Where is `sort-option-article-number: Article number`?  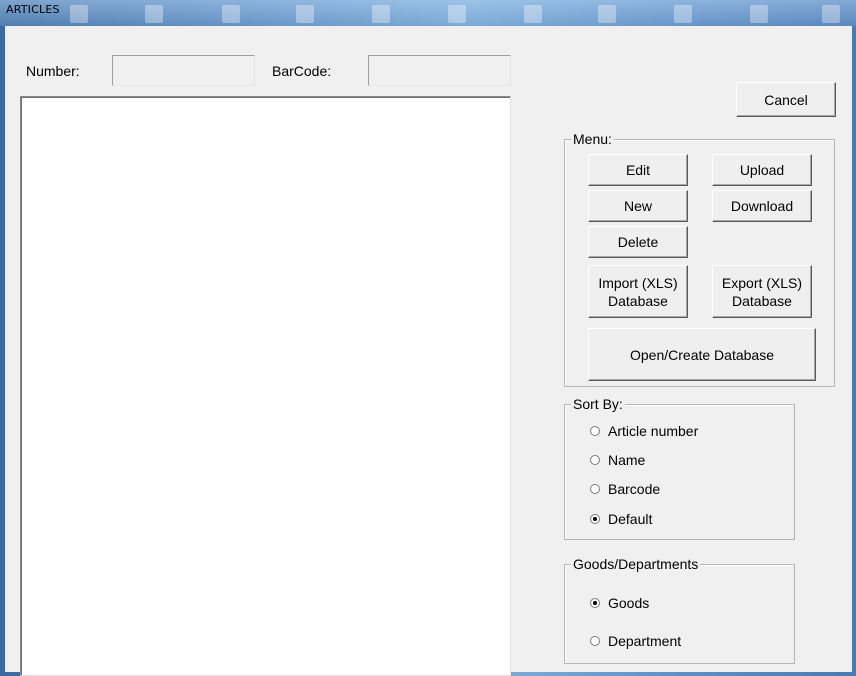
sort-option-article-number: Article number is located at coordinates (644, 431).